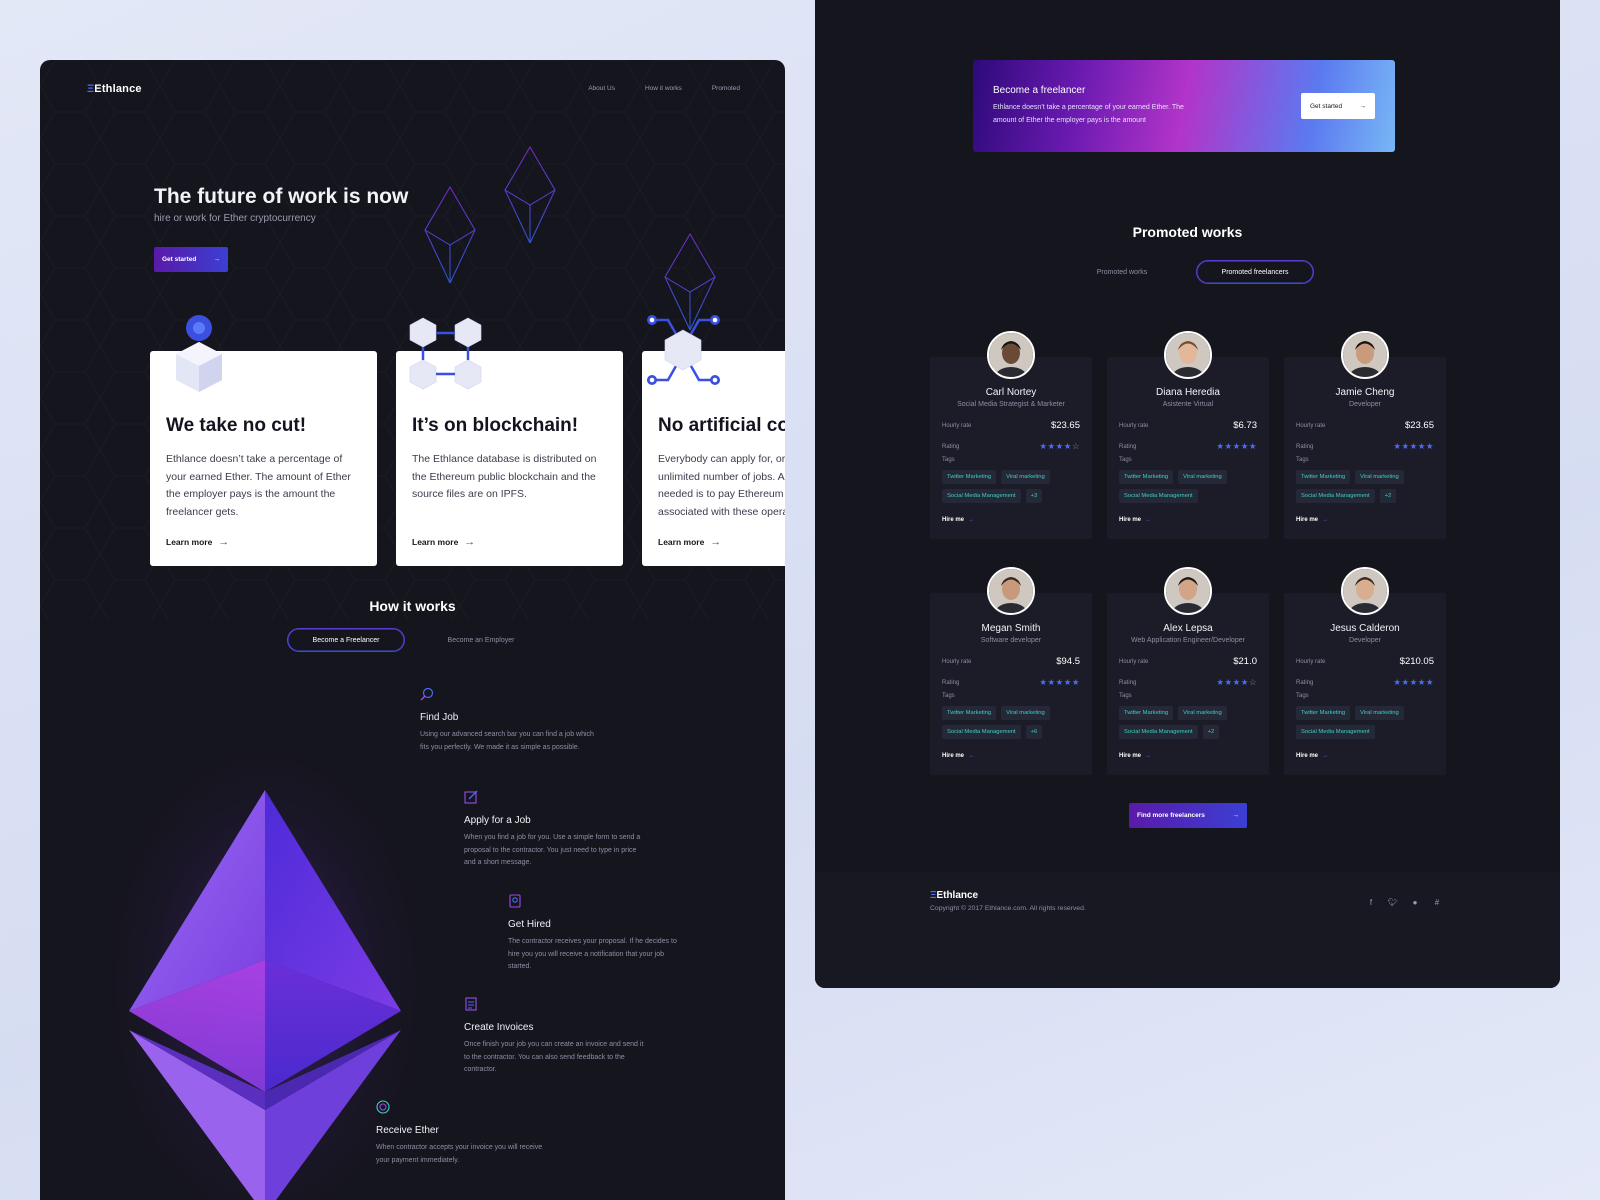  I want to click on nav-promoted: Promoted, so click(726, 88).